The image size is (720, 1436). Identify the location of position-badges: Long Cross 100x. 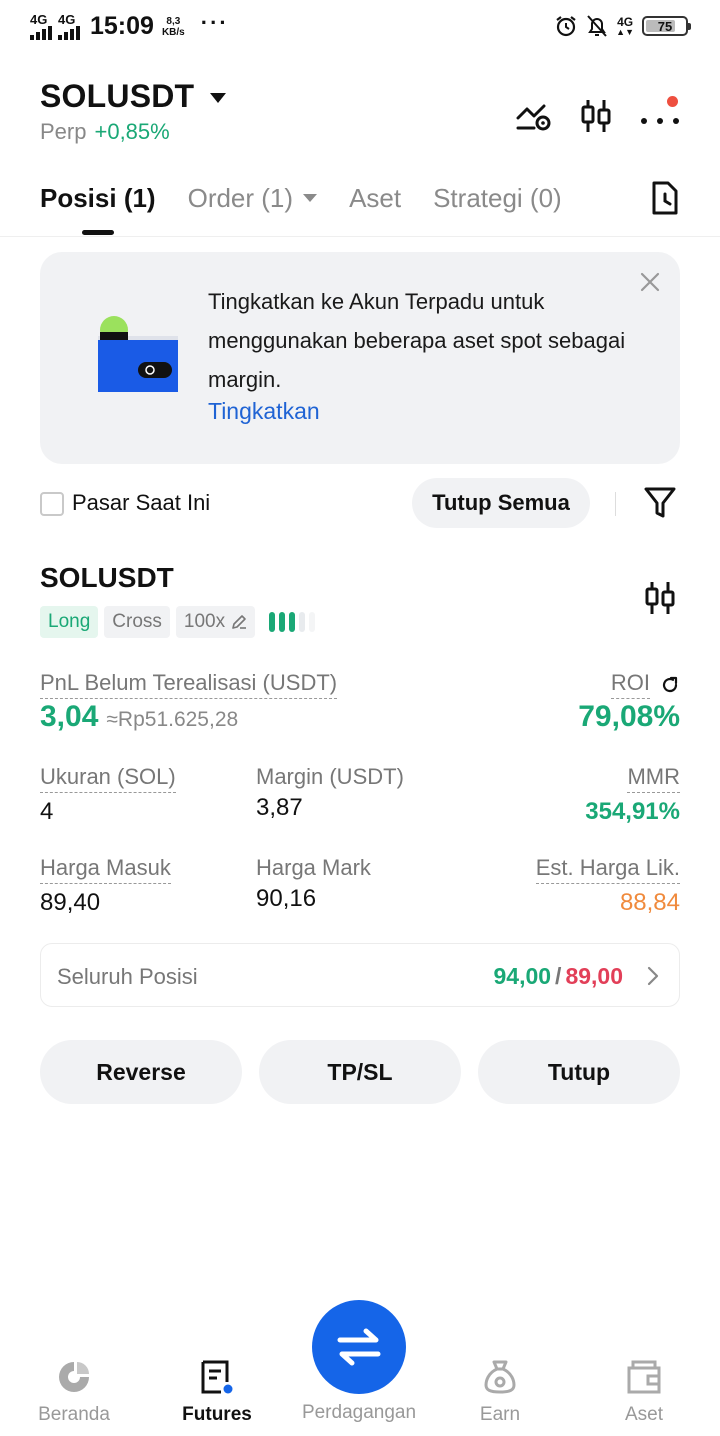
(178, 622).